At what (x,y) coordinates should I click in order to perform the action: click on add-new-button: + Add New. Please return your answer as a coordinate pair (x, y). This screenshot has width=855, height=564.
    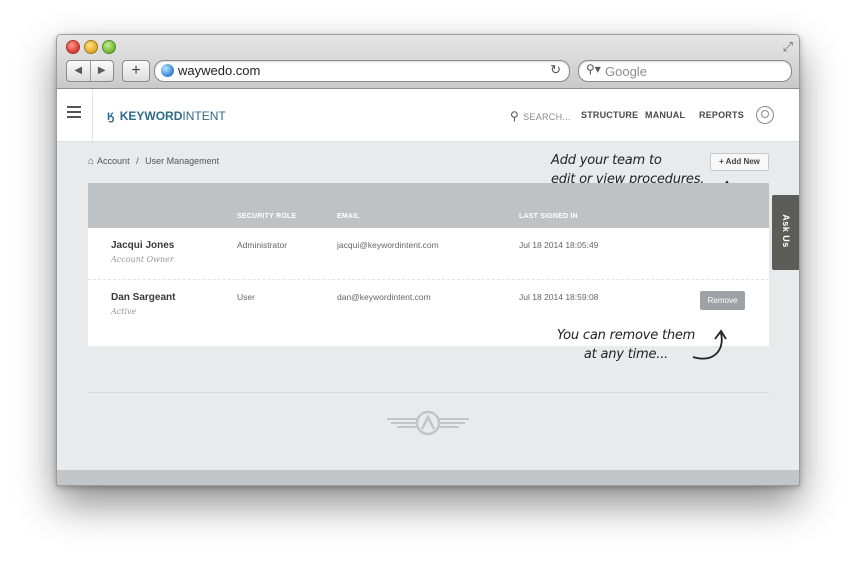
    Looking at the image, I should click on (739, 162).